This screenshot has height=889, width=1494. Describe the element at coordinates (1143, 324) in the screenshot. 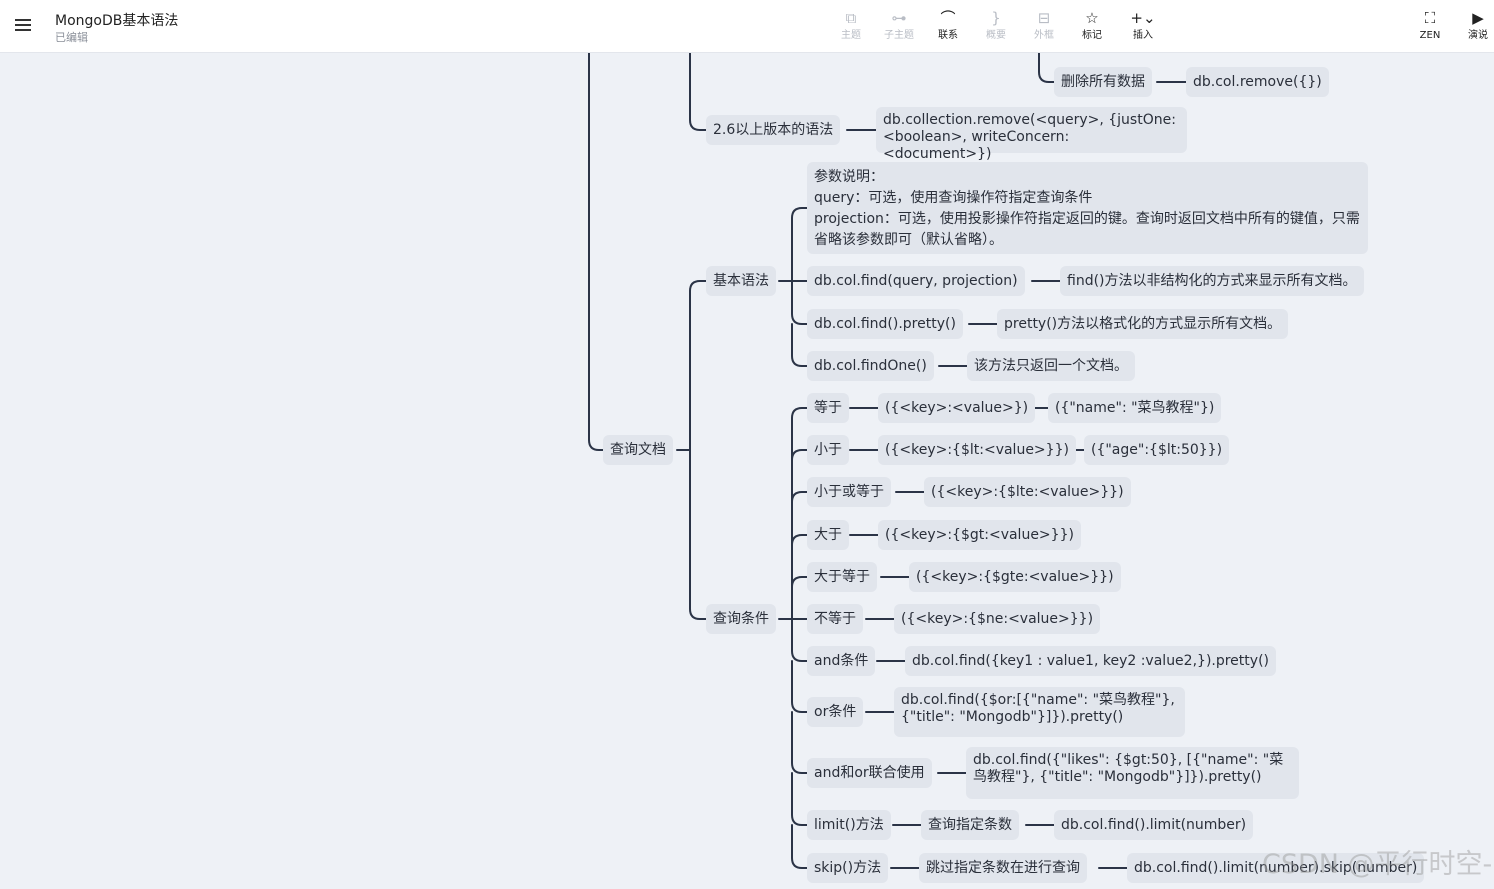

I see `node-pretty-desc: pretty()方法以格式化的方式显示所有文档。` at that location.